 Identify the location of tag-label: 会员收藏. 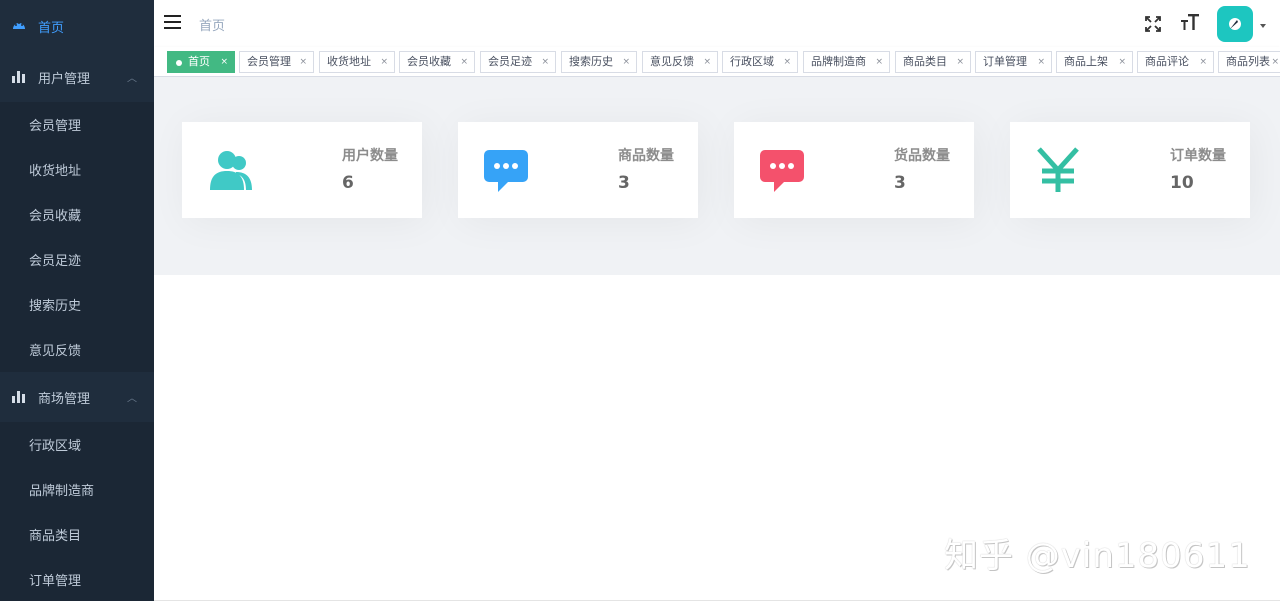
(429, 61).